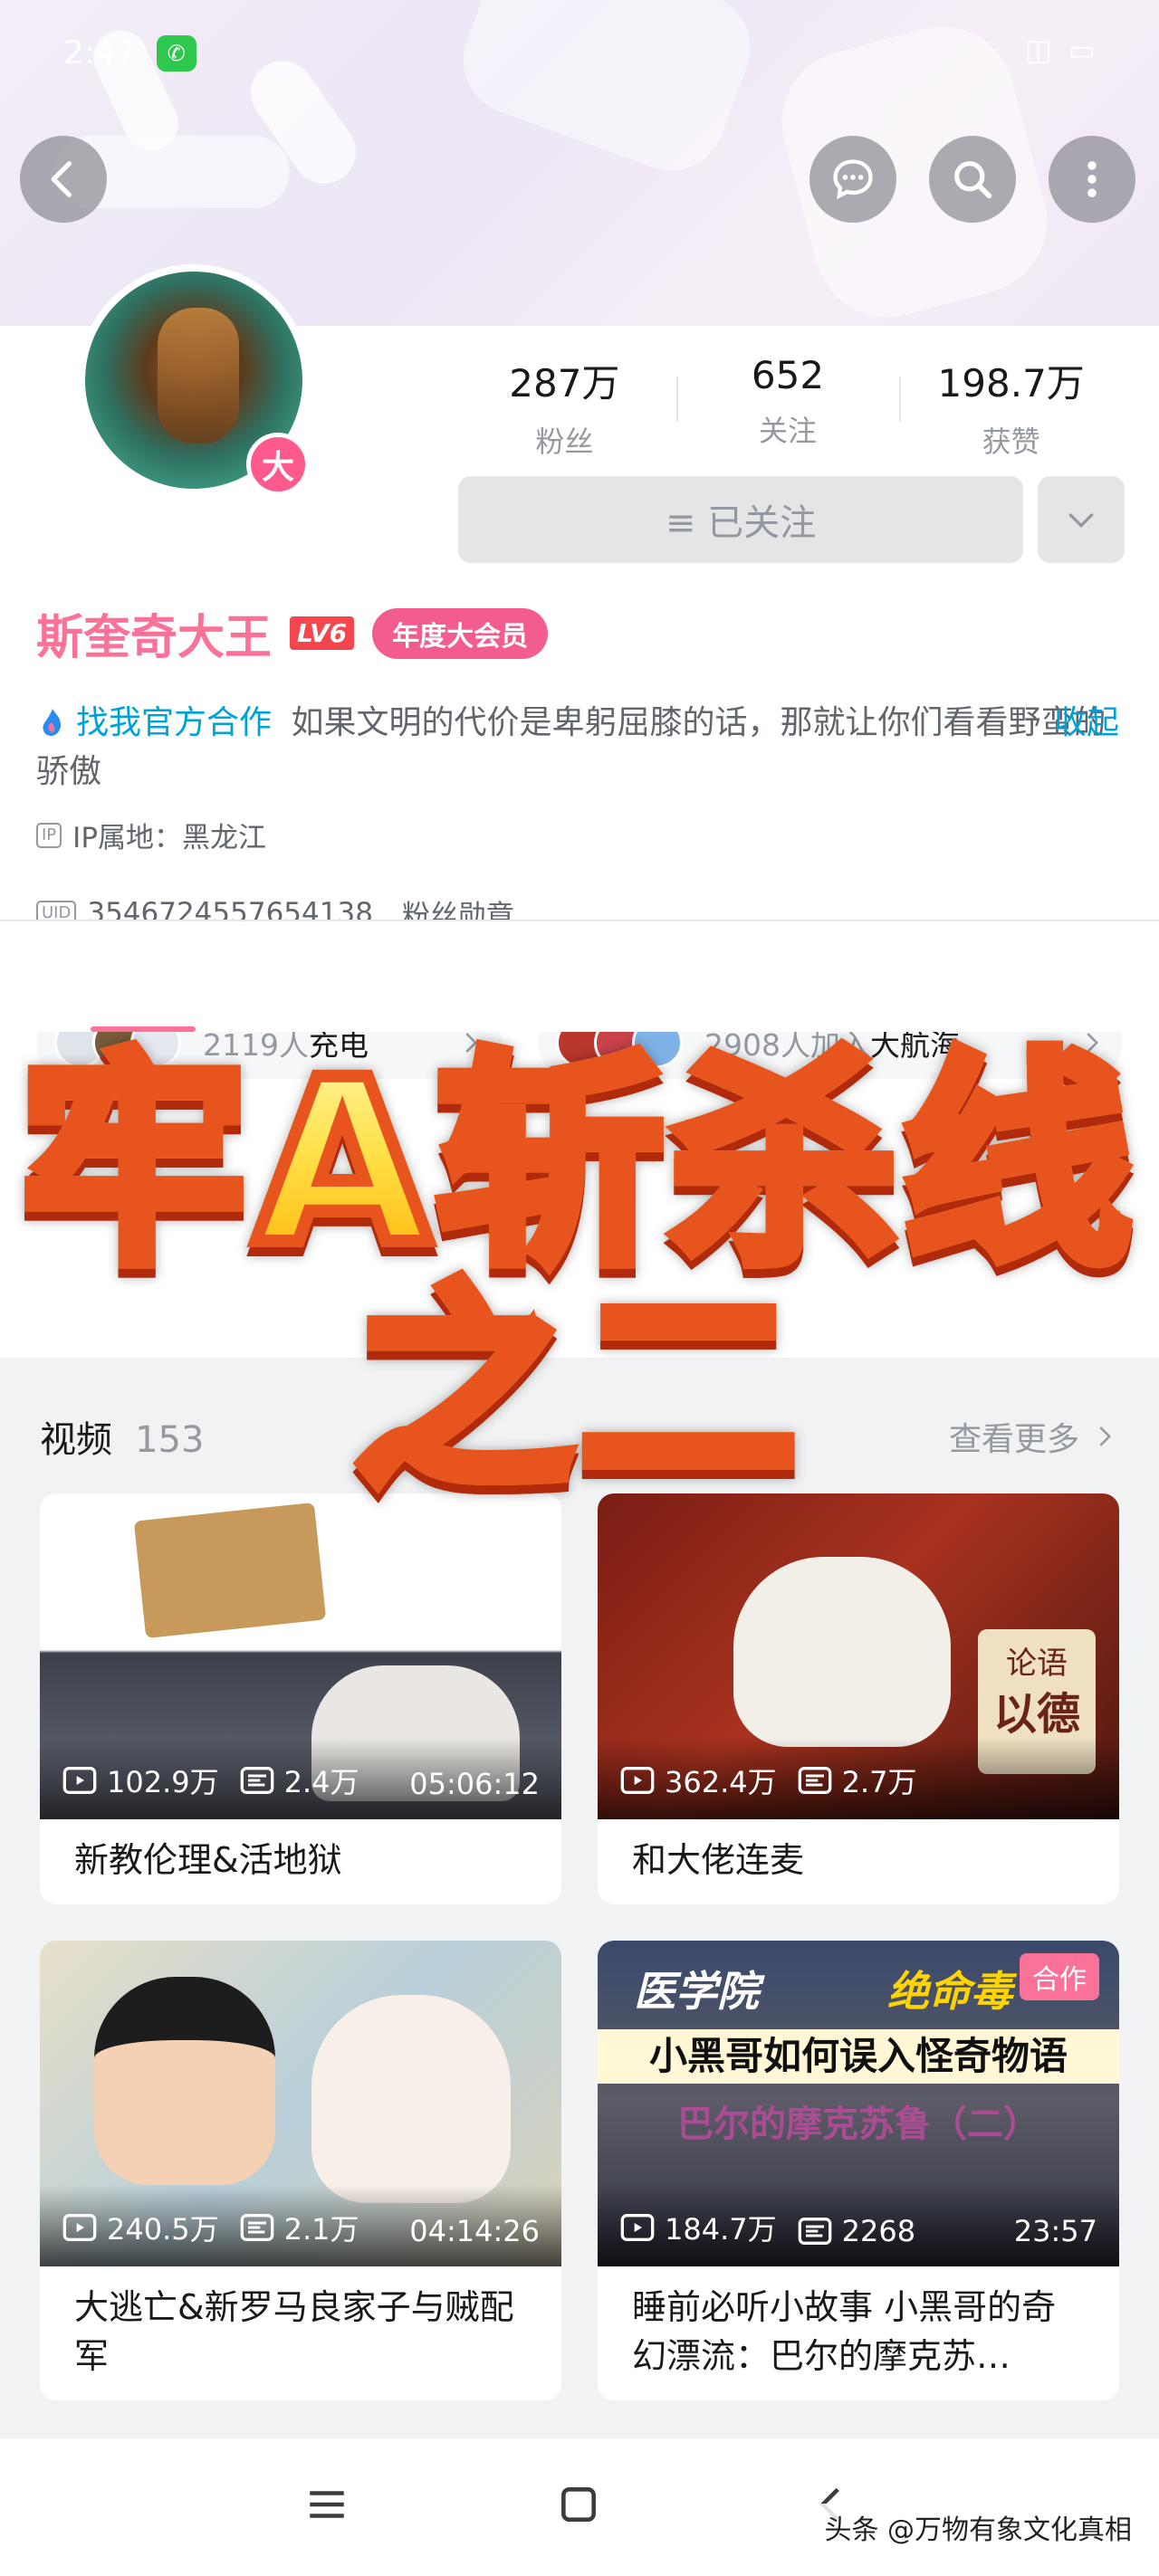 This screenshot has width=1159, height=2576. I want to click on stat-label: 关注, so click(788, 431).